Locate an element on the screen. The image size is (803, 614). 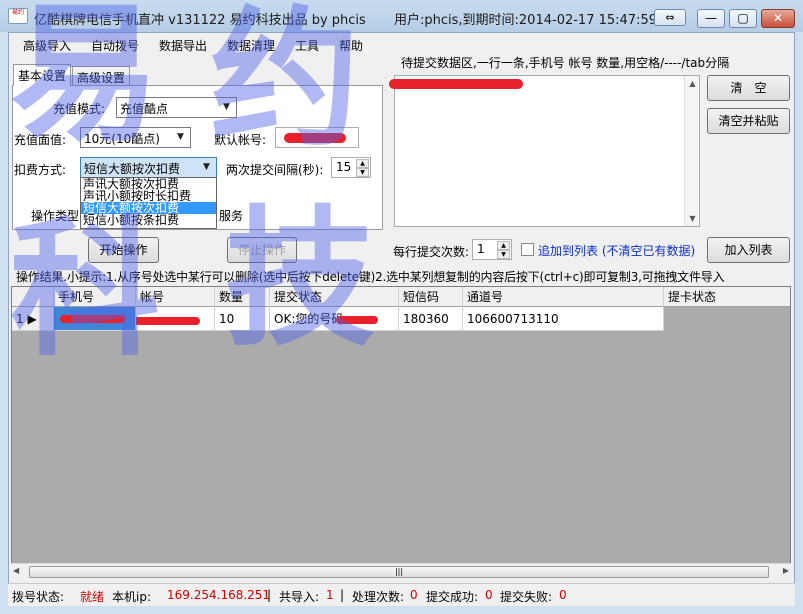
default-account-label: 默认帐号: is located at coordinates (240, 140).